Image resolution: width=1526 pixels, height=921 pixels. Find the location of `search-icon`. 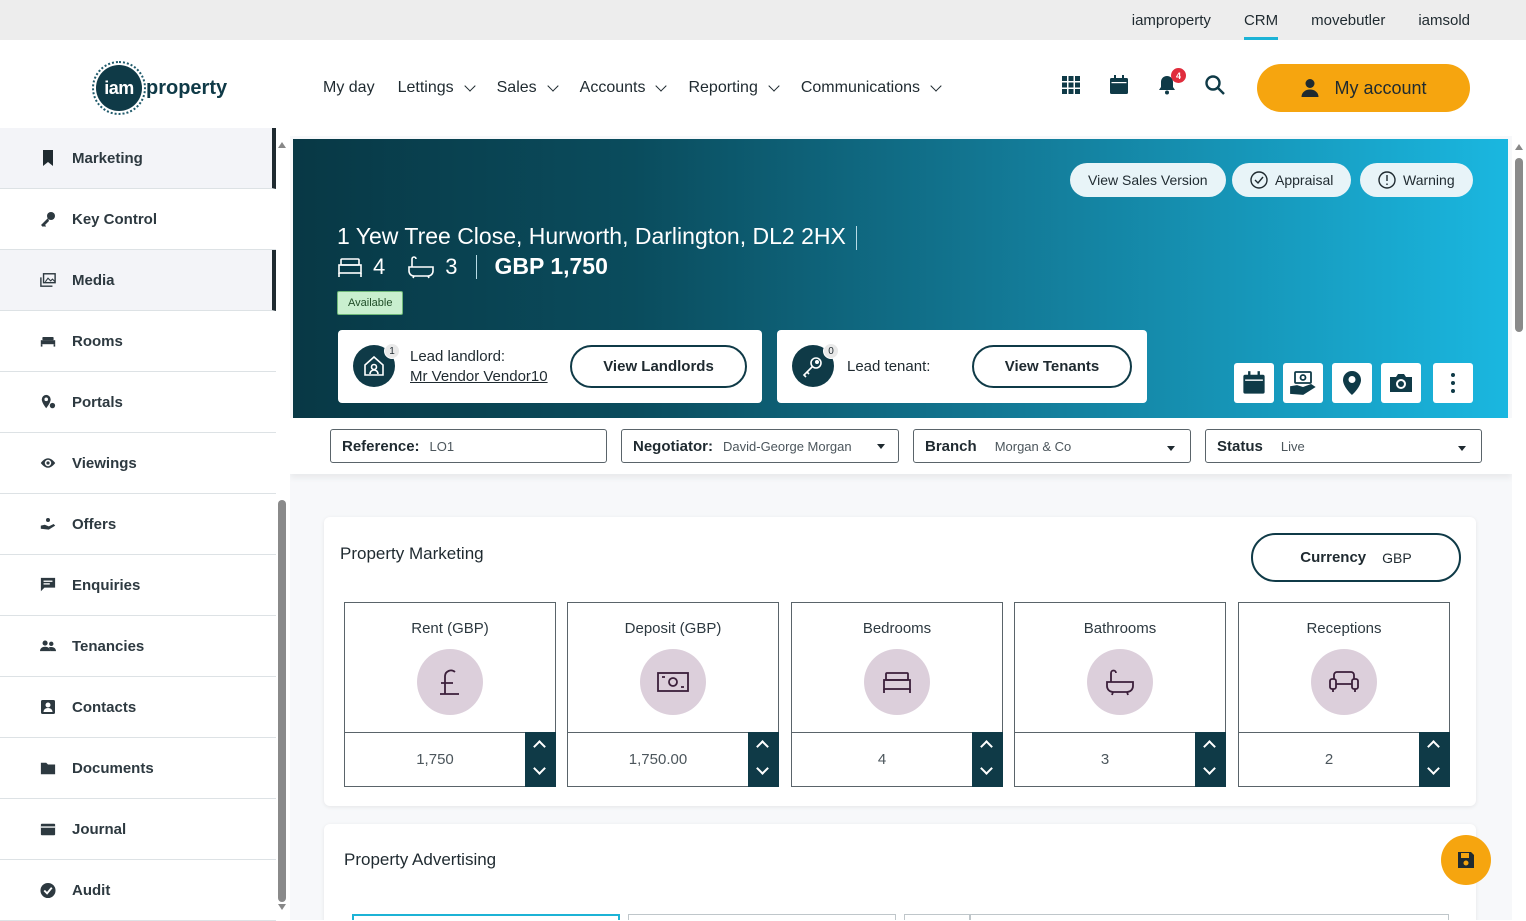

search-icon is located at coordinates (1215, 85).